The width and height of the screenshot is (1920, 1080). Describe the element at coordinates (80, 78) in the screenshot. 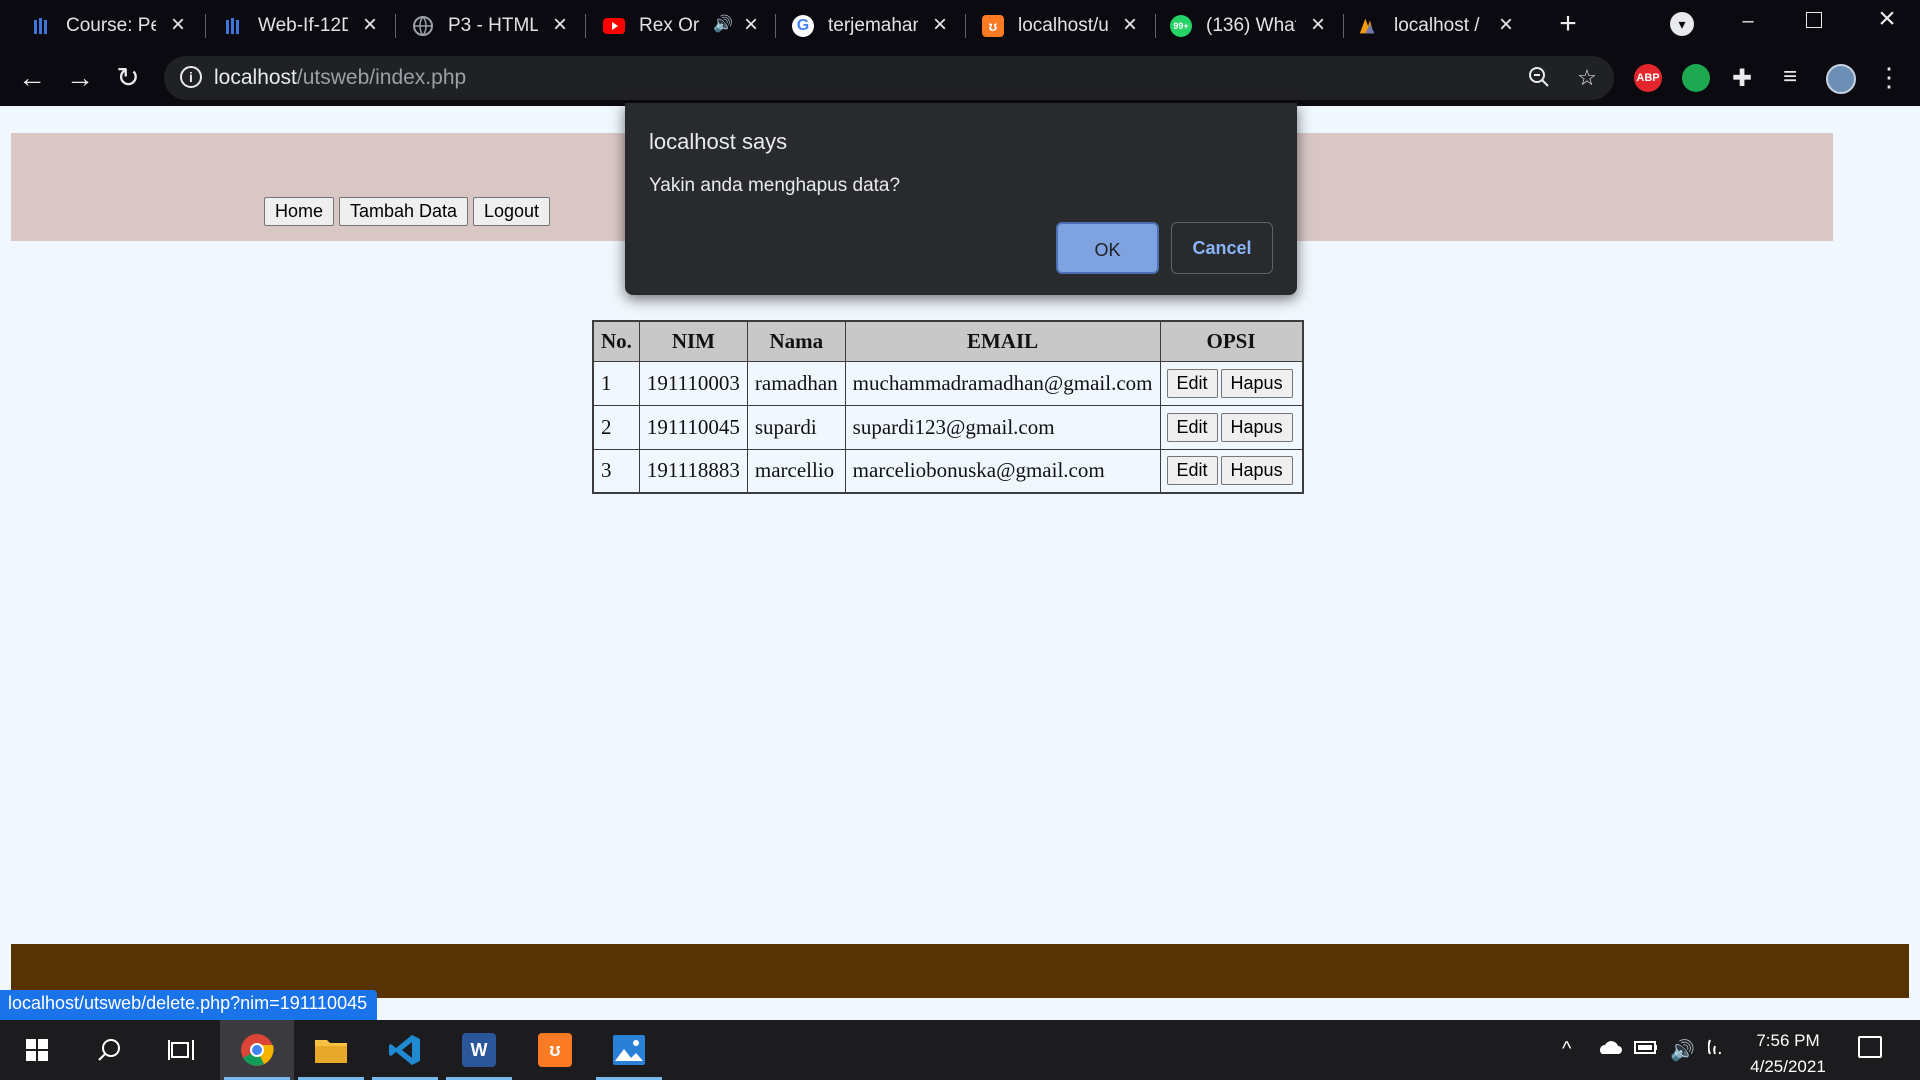

I see `forward-arrow-icon: →` at that location.